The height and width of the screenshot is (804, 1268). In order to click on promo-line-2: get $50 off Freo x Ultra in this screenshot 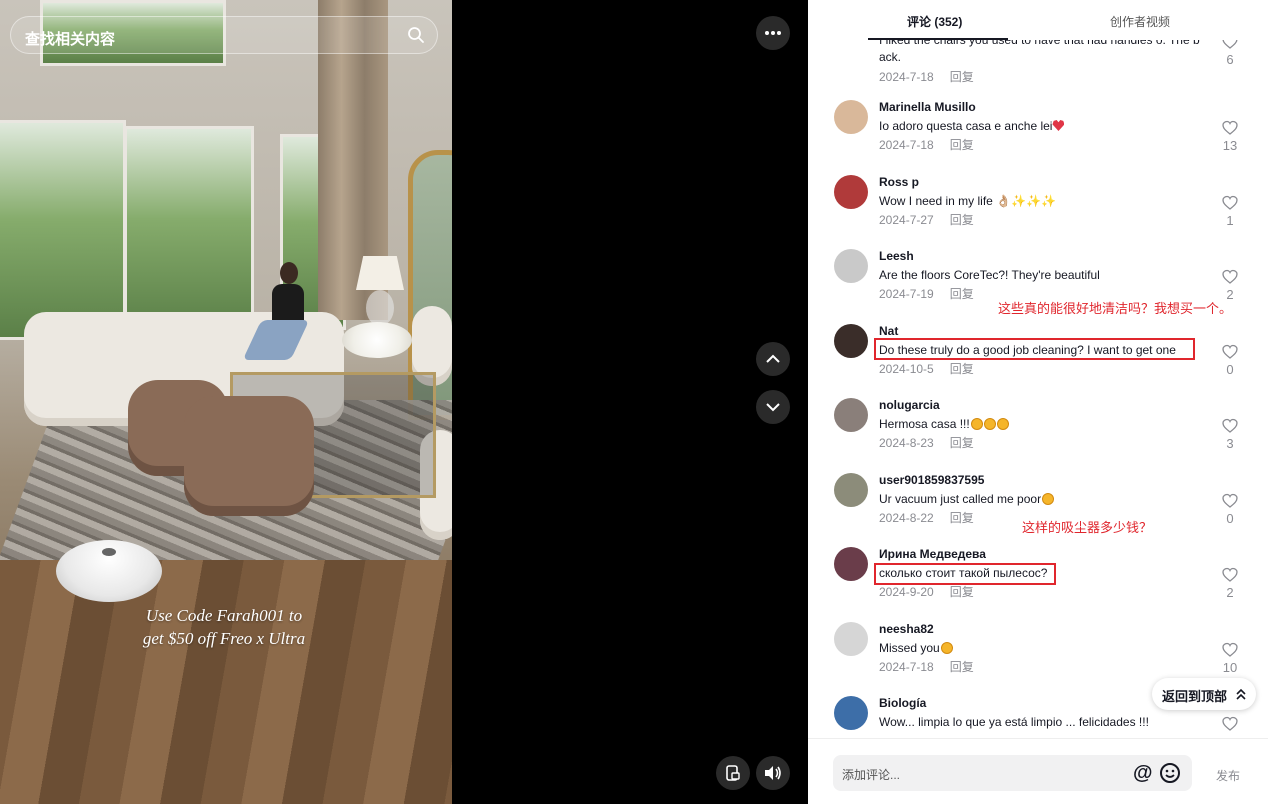, I will do `click(224, 638)`.